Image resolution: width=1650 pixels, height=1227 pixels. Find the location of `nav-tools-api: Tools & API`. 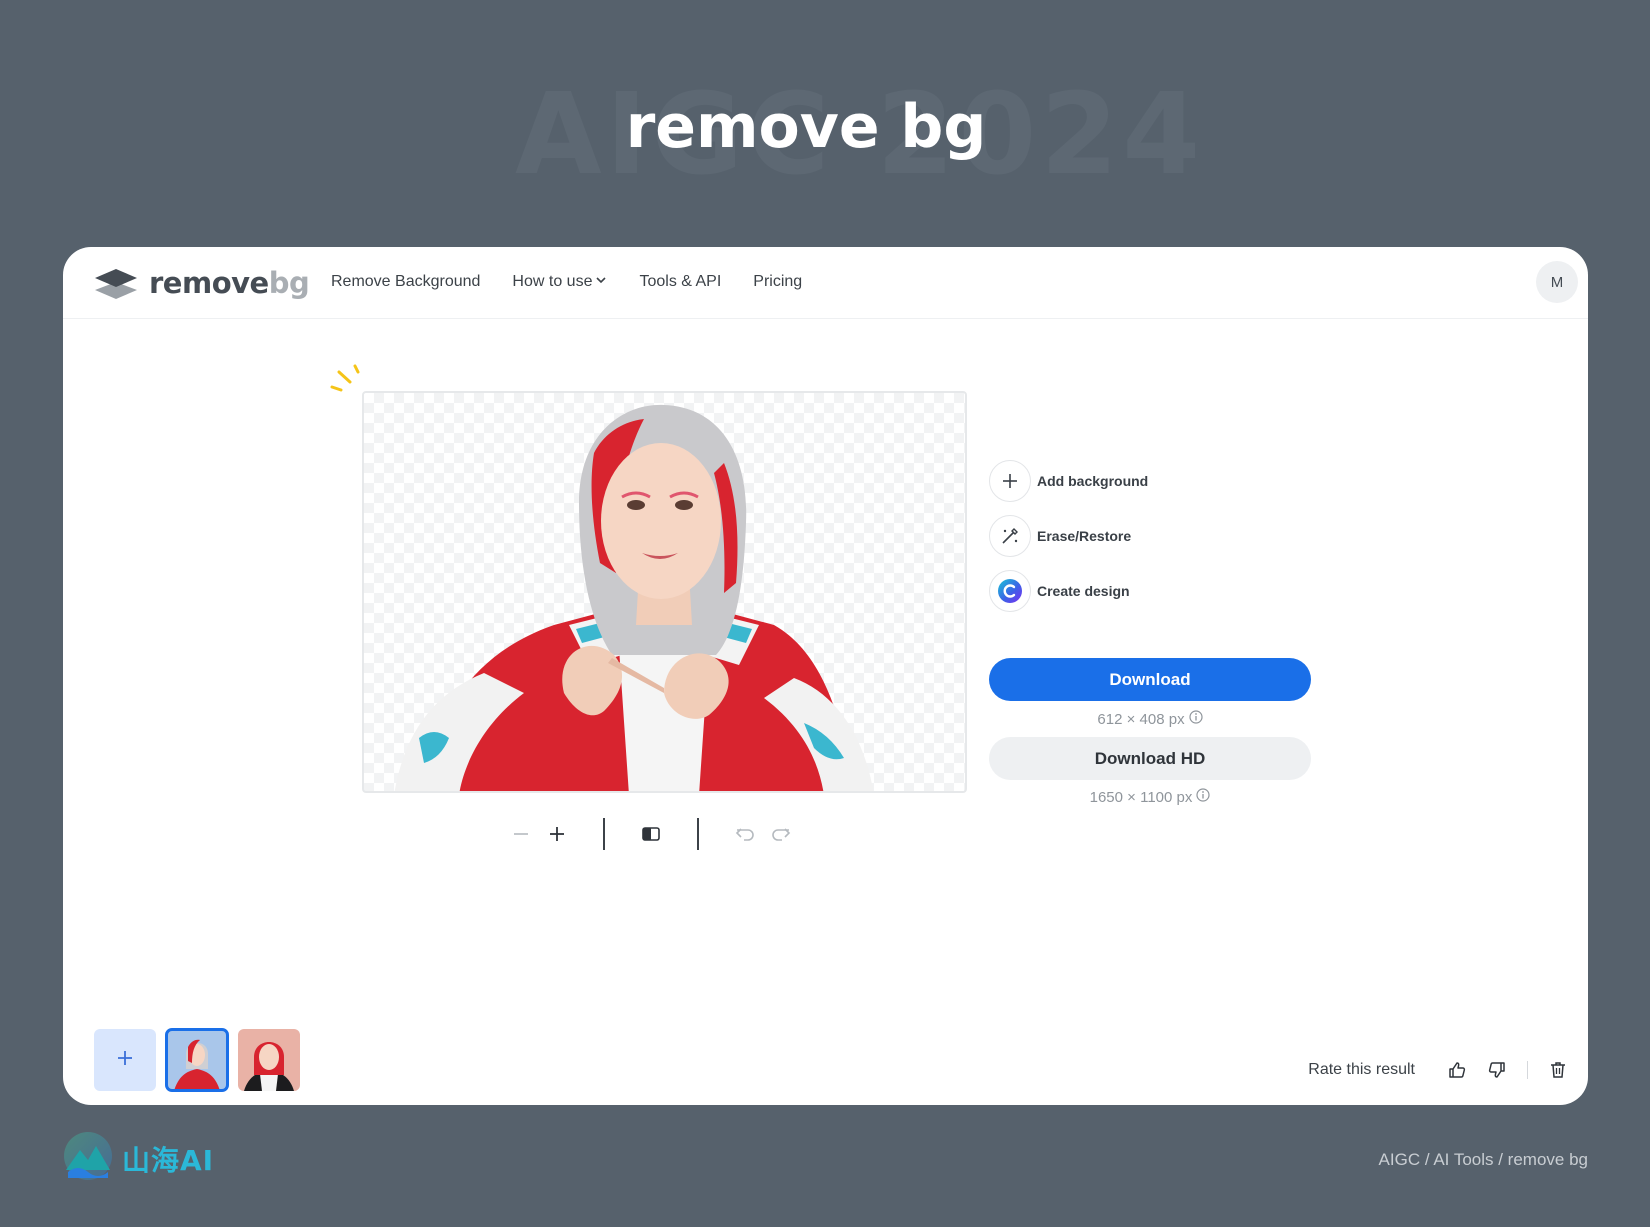

nav-tools-api: Tools & API is located at coordinates (680, 282).